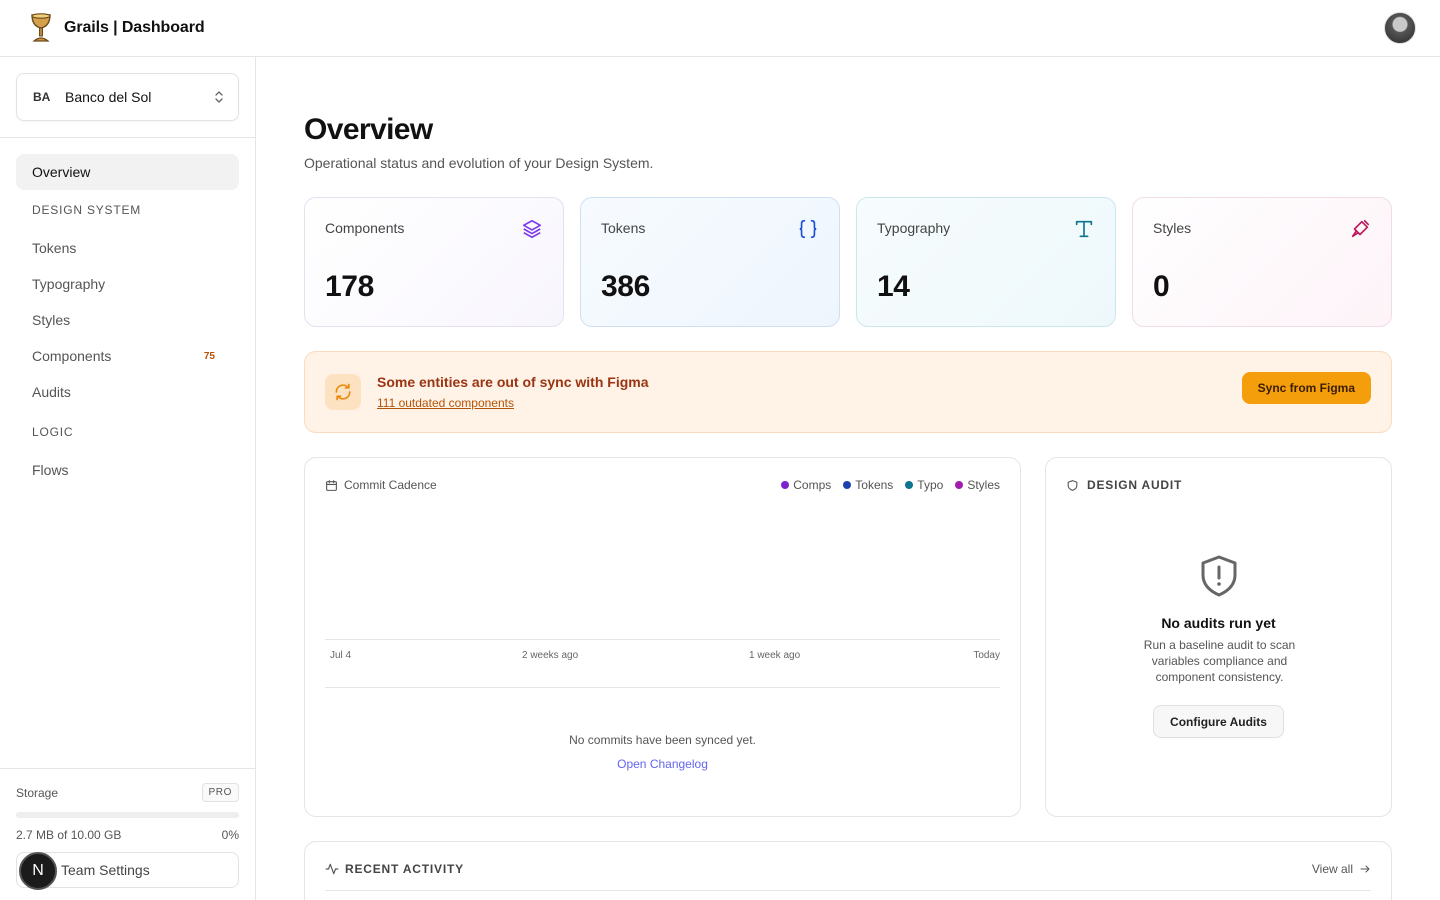  What do you see at coordinates (127, 284) in the screenshot?
I see `sidebar-item-typography: Typography` at bounding box center [127, 284].